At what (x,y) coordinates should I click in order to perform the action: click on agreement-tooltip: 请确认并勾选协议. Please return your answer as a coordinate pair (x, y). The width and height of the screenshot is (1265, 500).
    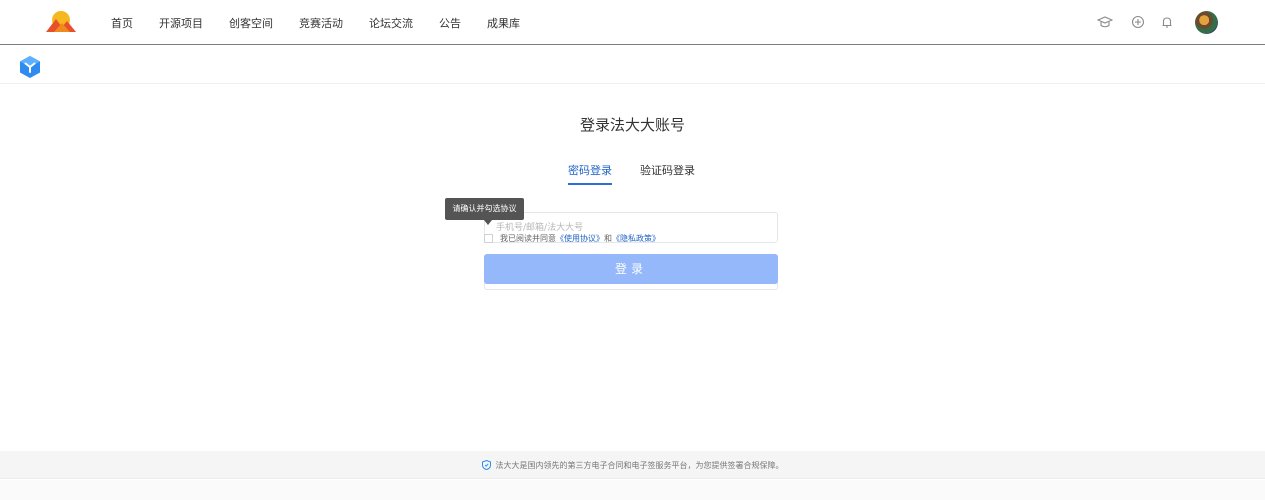
    Looking at the image, I should click on (484, 209).